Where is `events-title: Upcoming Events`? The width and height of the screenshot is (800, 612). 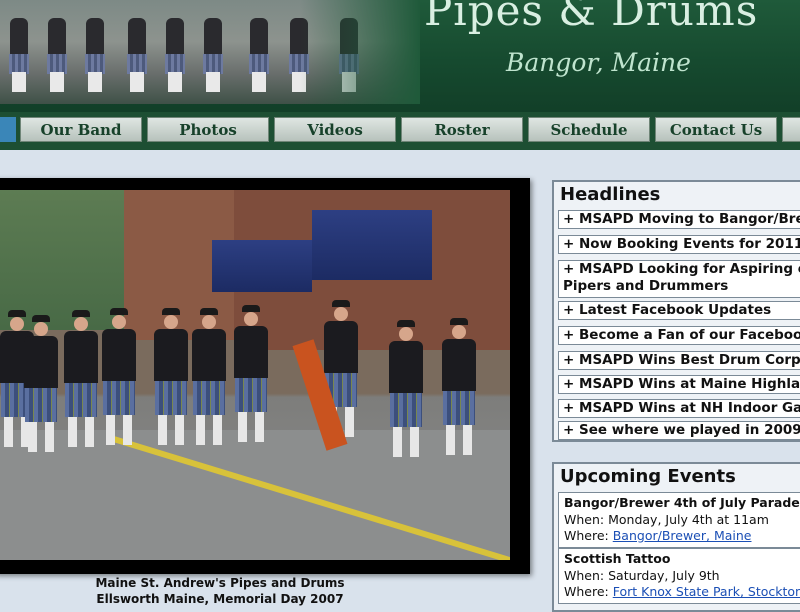 events-title: Upcoming Events is located at coordinates (648, 476).